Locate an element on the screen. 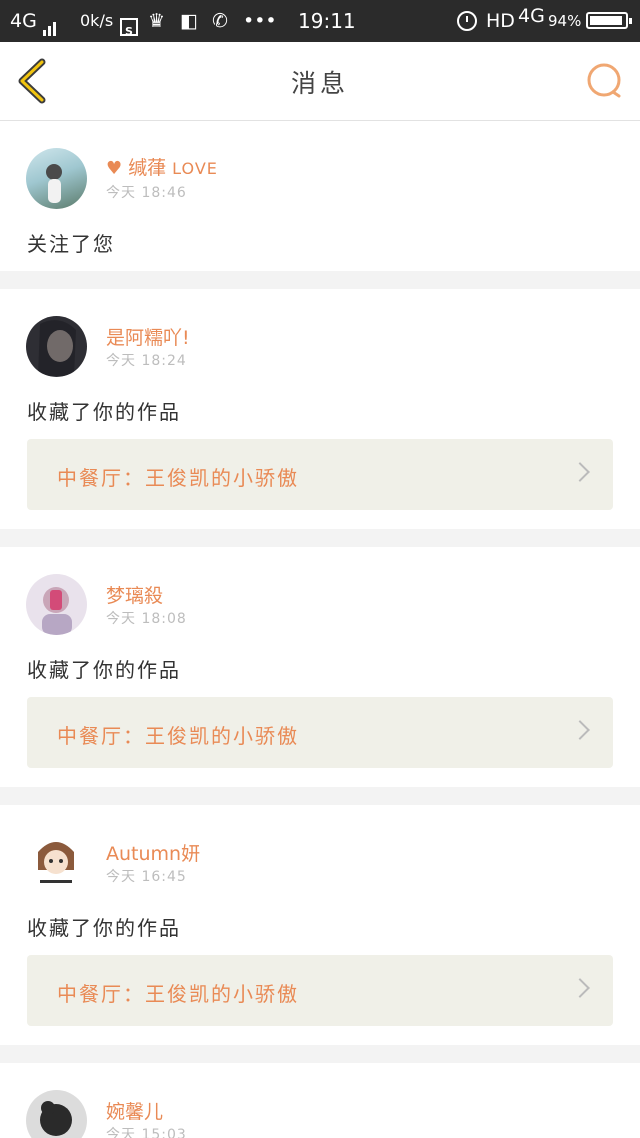  username: 婉馨儿 is located at coordinates (134, 1110).